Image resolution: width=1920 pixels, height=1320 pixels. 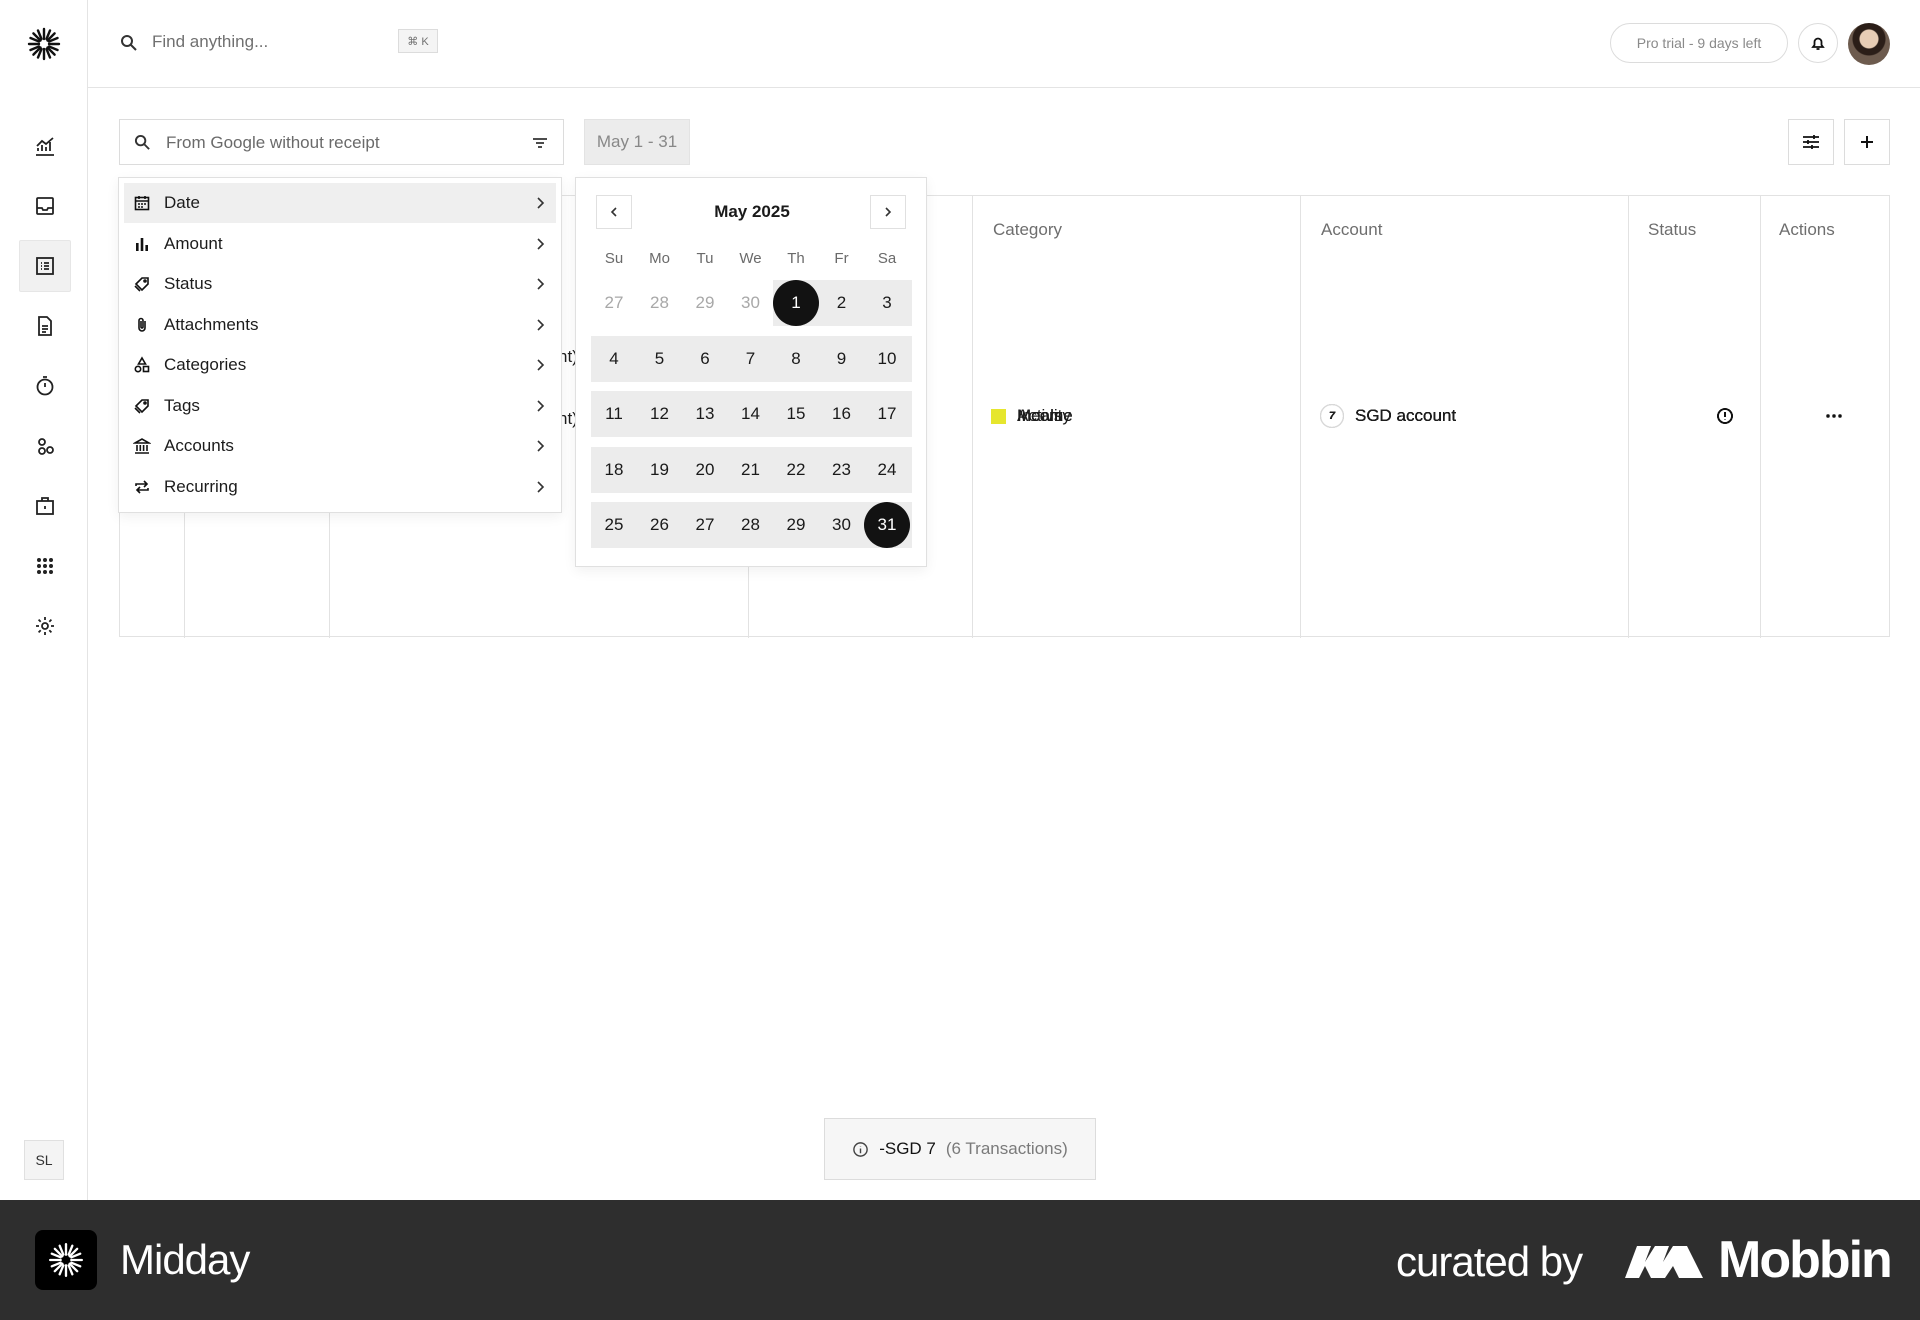 What do you see at coordinates (45, 146) in the screenshot?
I see `nav-overview` at bounding box center [45, 146].